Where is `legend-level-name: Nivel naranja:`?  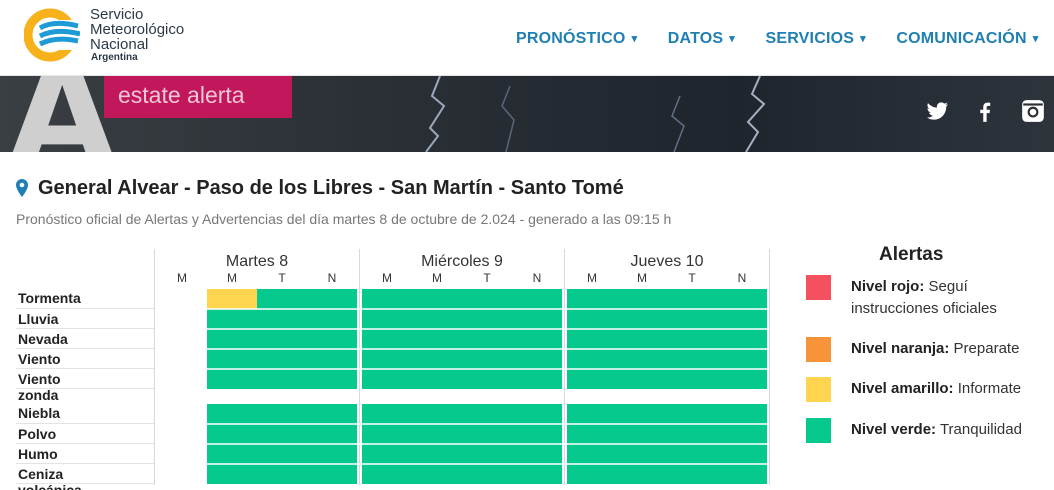
legend-level-name: Nivel naranja: is located at coordinates (900, 348).